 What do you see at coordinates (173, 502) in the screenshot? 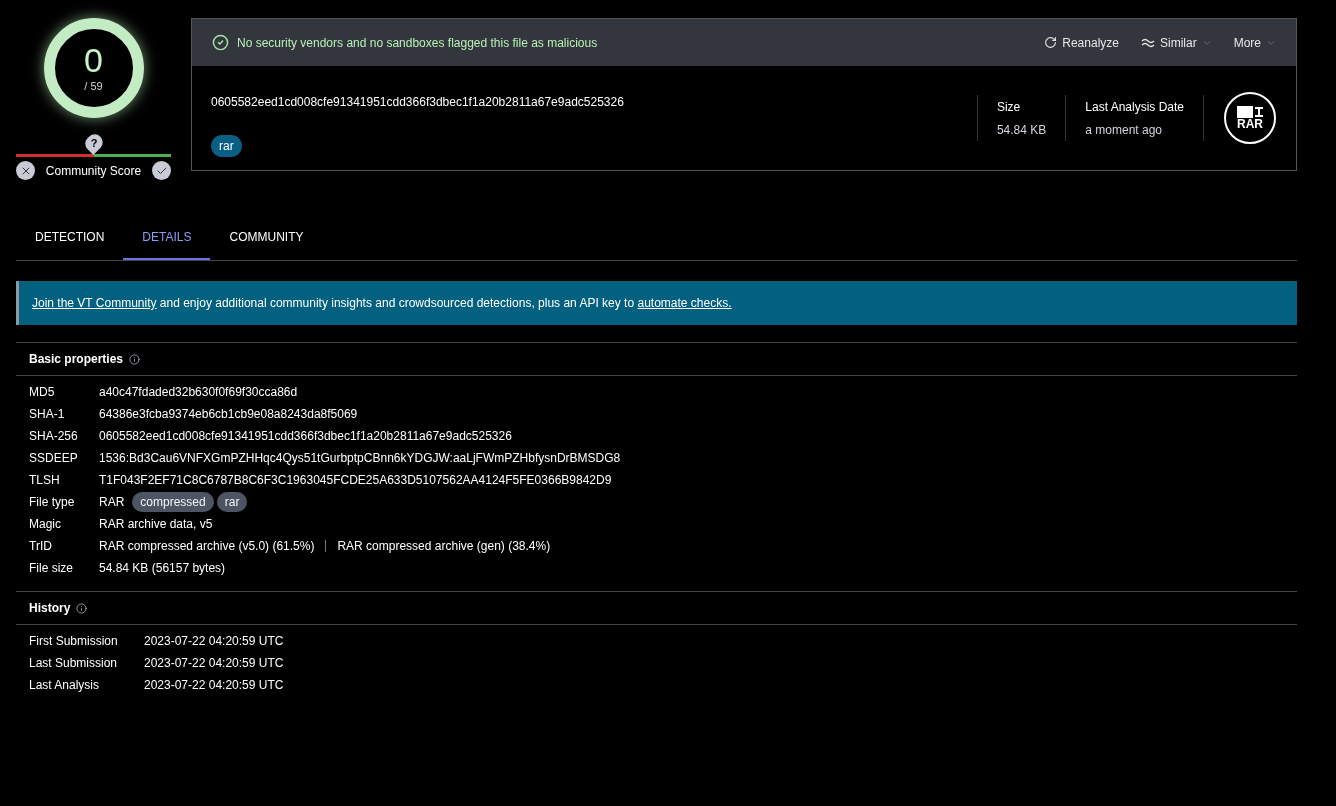
I see `type-tag: compressed` at bounding box center [173, 502].